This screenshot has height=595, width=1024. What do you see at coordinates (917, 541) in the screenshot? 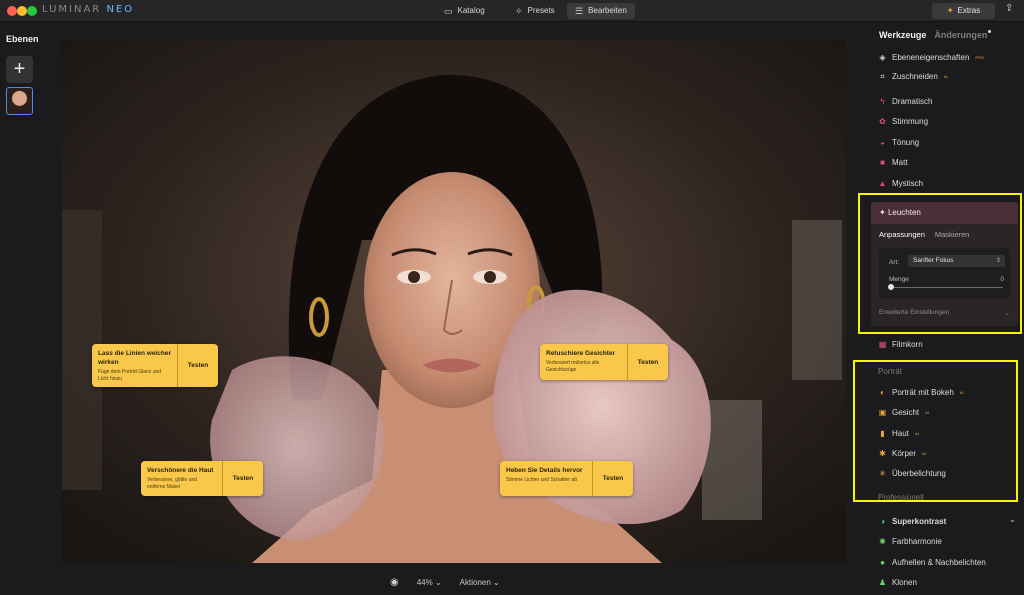
I see `tool-label: Farbharmonie` at bounding box center [917, 541].